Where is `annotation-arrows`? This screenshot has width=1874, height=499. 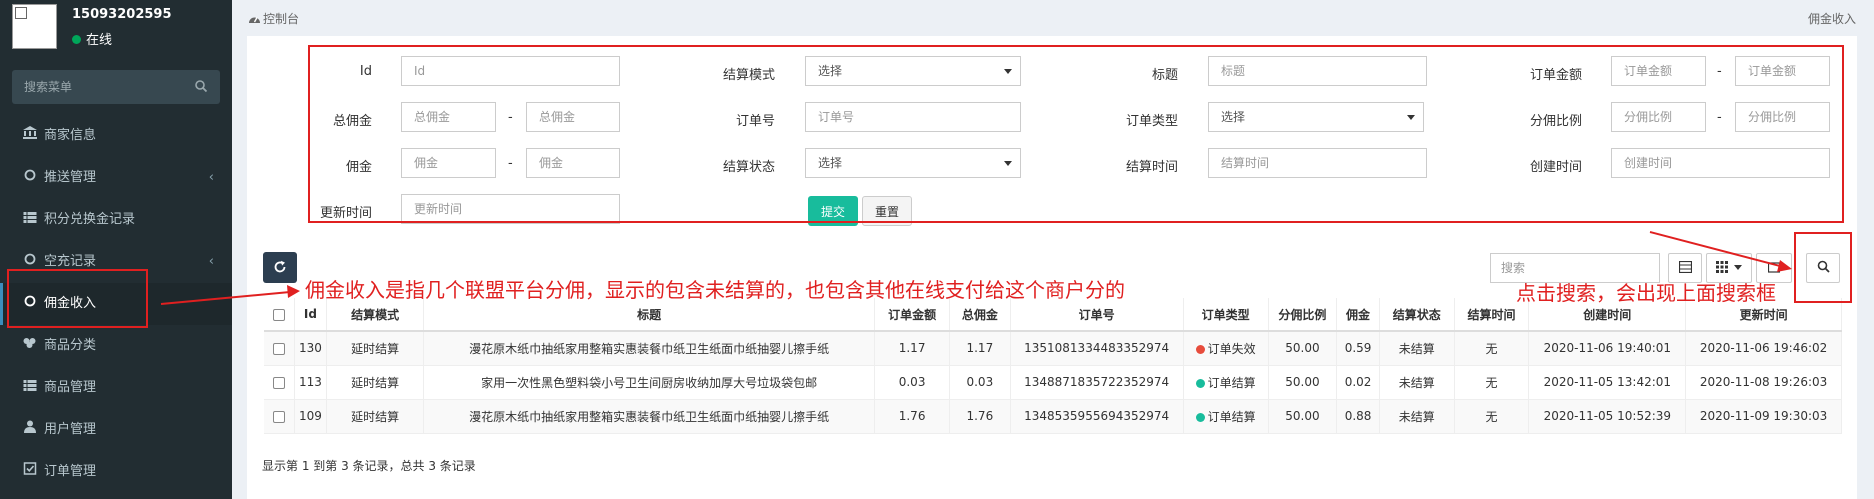
annotation-arrows is located at coordinates (976, 268).